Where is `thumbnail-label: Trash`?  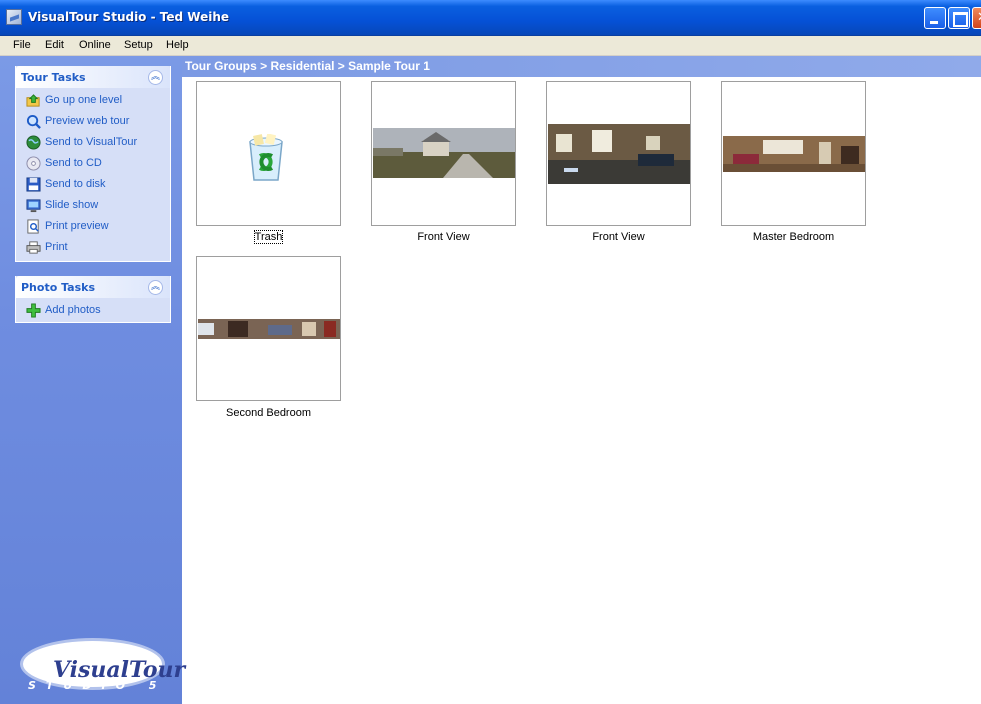 thumbnail-label: Trash is located at coordinates (268, 237).